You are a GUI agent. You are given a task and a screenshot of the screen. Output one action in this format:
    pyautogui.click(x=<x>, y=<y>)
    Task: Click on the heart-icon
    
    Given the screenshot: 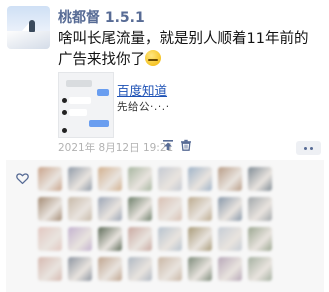 What is the action you would take?
    pyautogui.click(x=22, y=179)
    